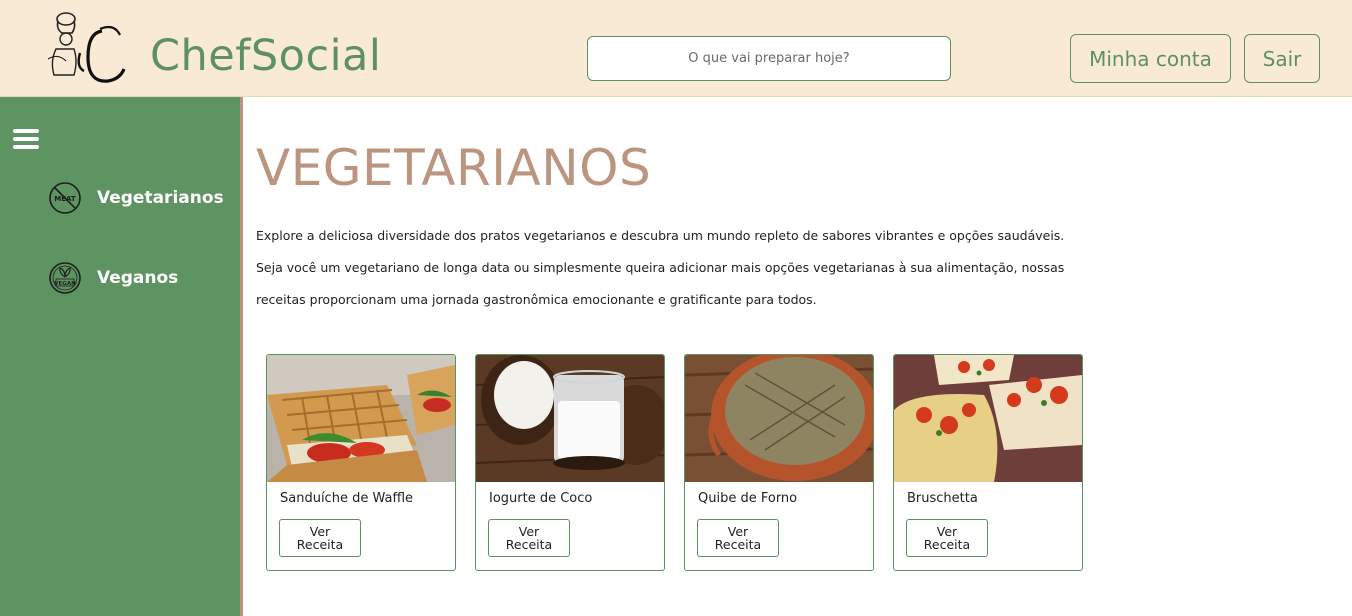 This screenshot has width=1352, height=616. I want to click on sidebar-item-vegetarianos: MEAT Vegetarianos, so click(138, 198).